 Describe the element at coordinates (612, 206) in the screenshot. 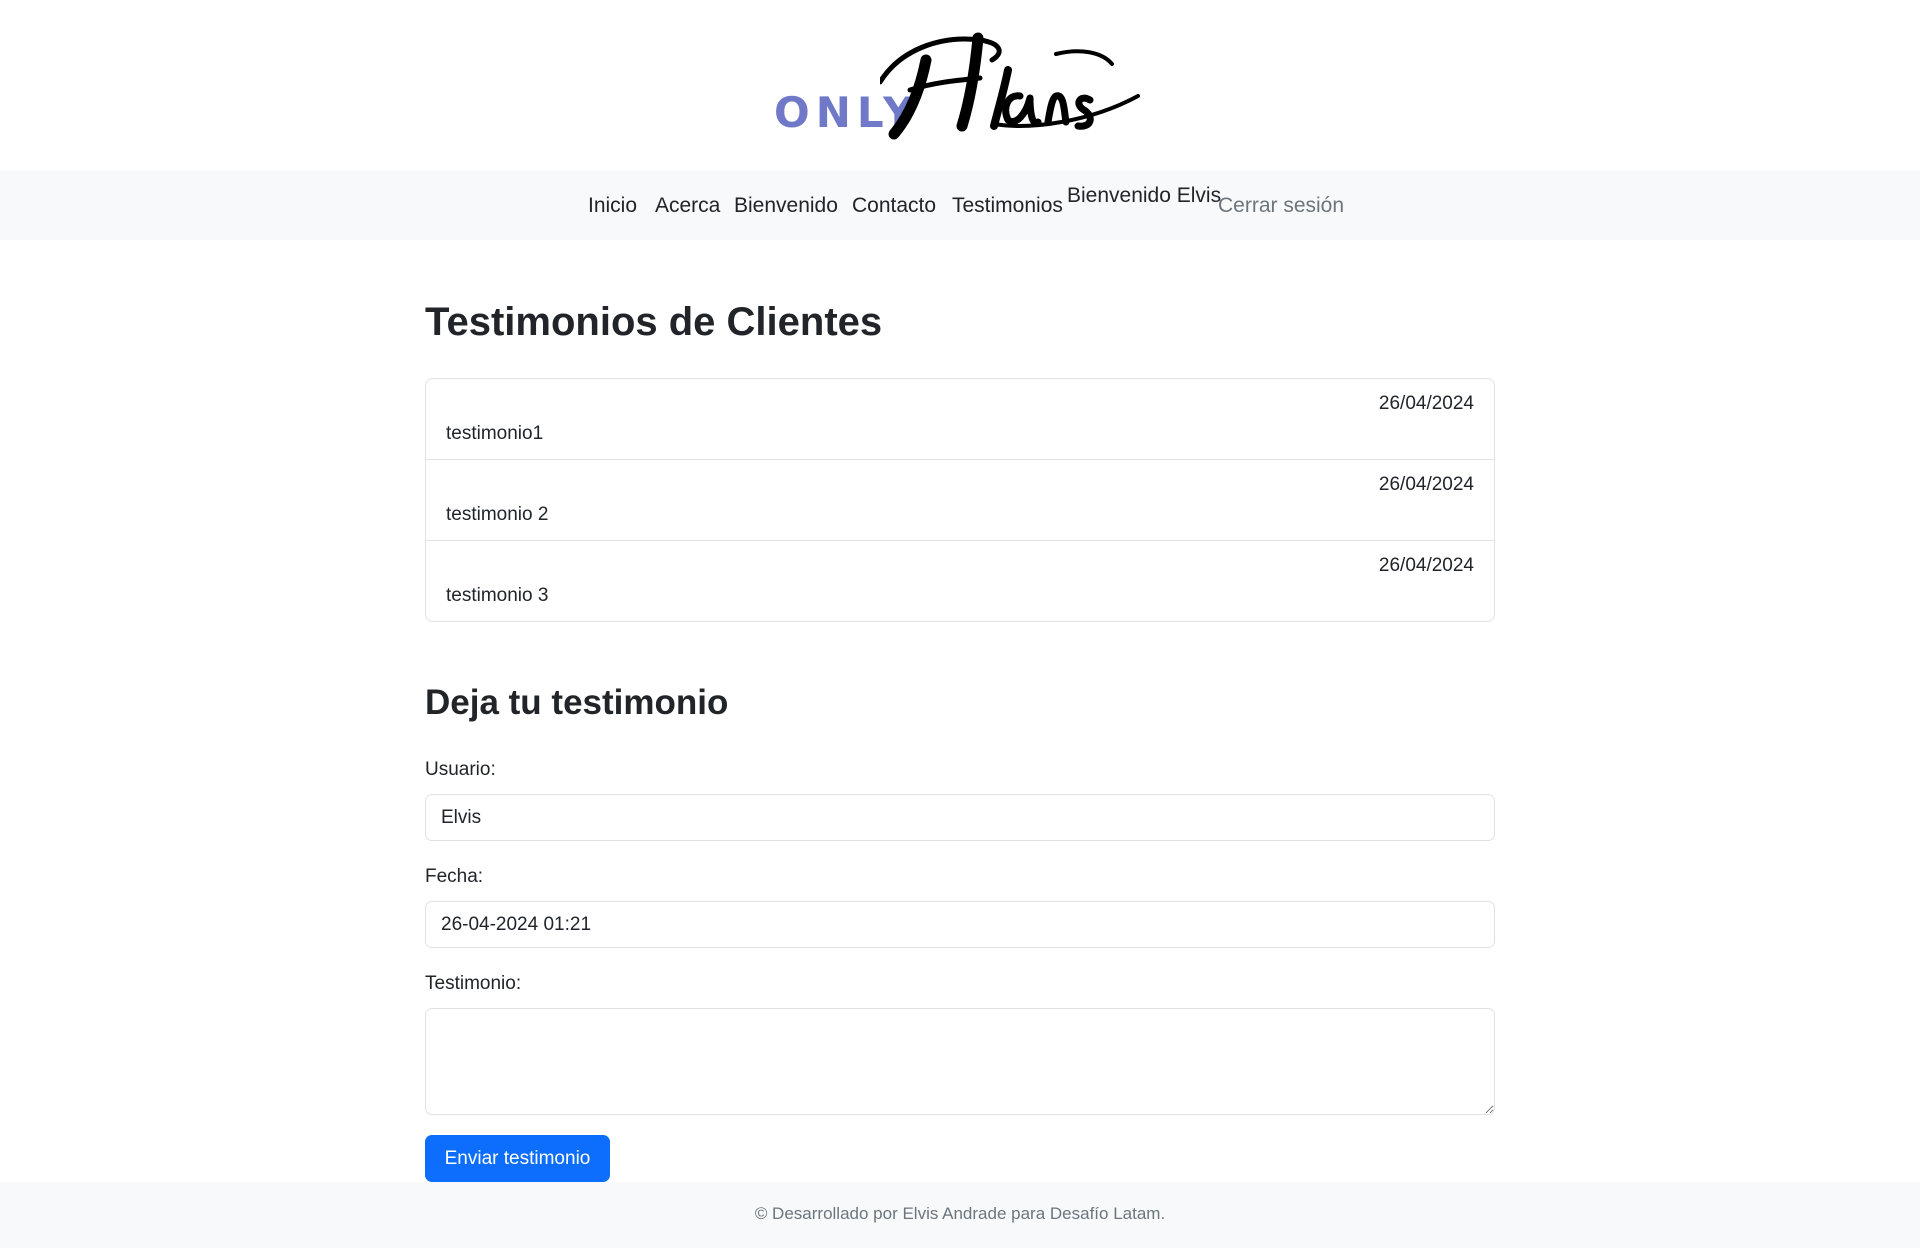

I see `nav-link-inicio: Inicio` at that location.